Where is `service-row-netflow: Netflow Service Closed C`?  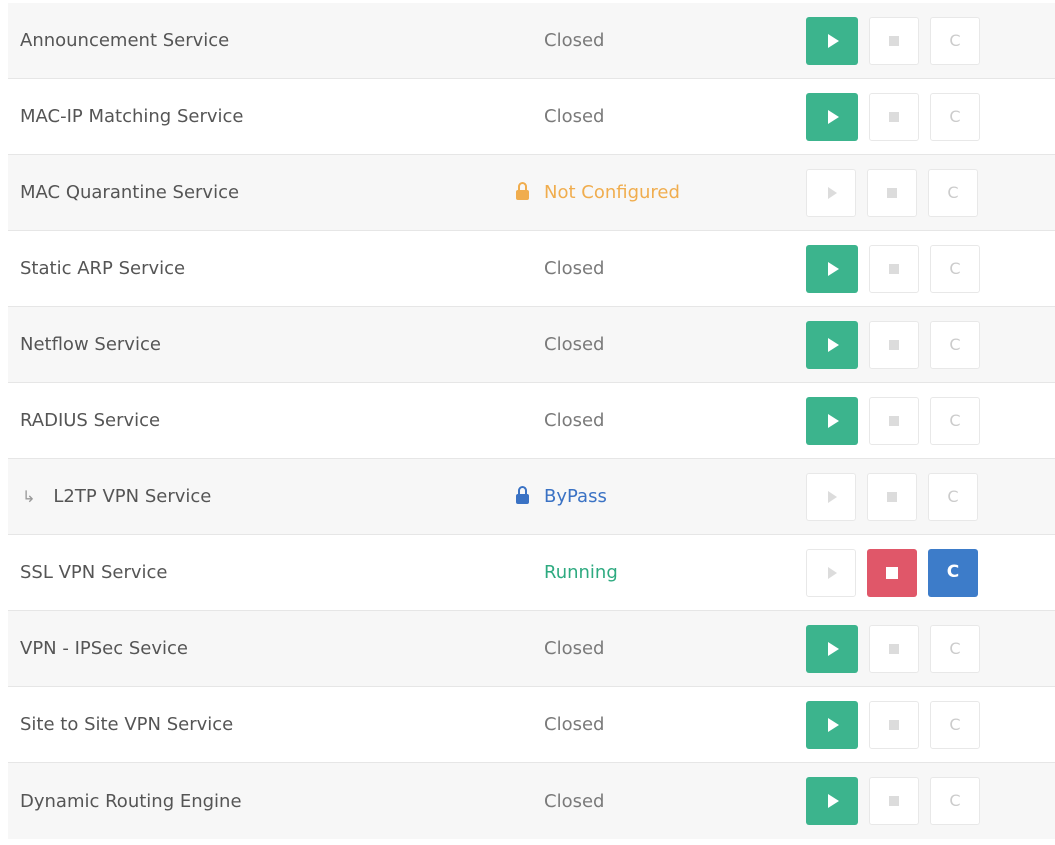
service-row-netflow: Netflow Service Closed C is located at coordinates (531, 345).